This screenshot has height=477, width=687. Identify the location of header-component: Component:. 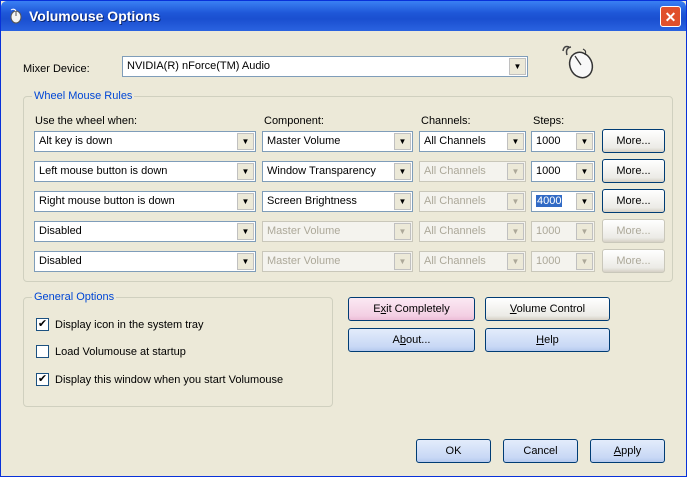
(294, 121).